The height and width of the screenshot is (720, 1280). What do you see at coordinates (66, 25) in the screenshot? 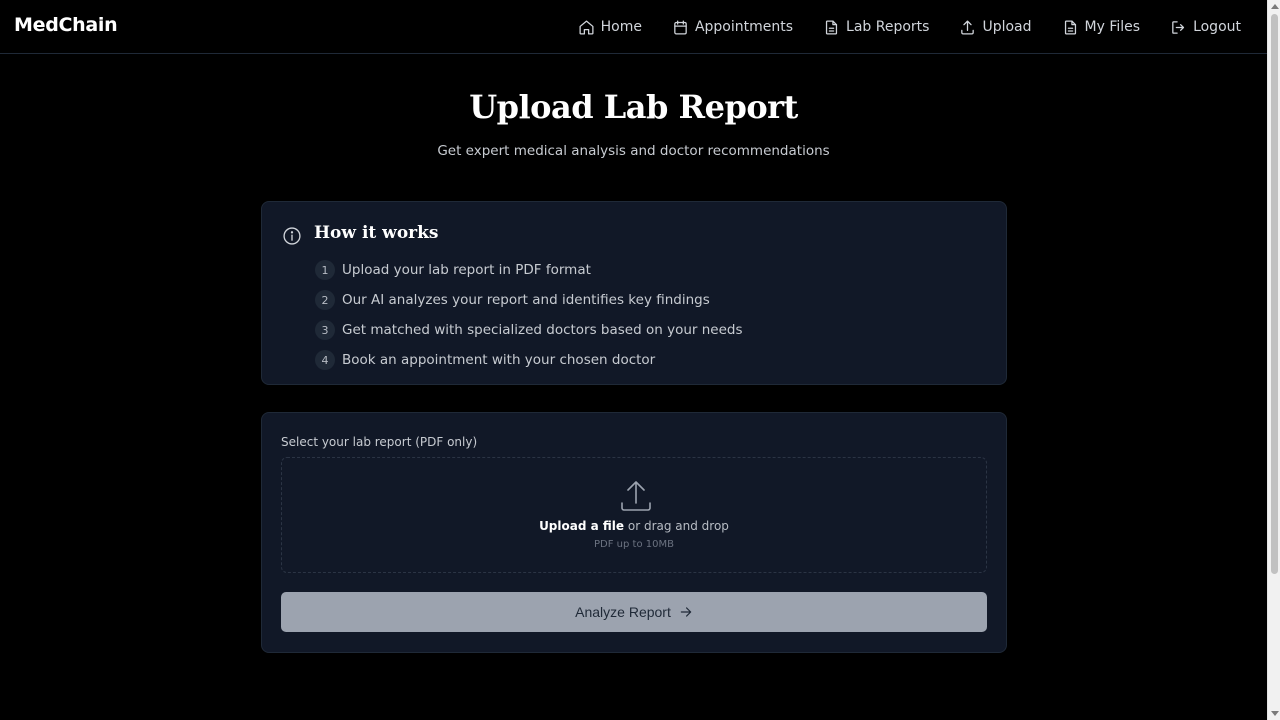
I see `brand-logo: MedChain` at bounding box center [66, 25].